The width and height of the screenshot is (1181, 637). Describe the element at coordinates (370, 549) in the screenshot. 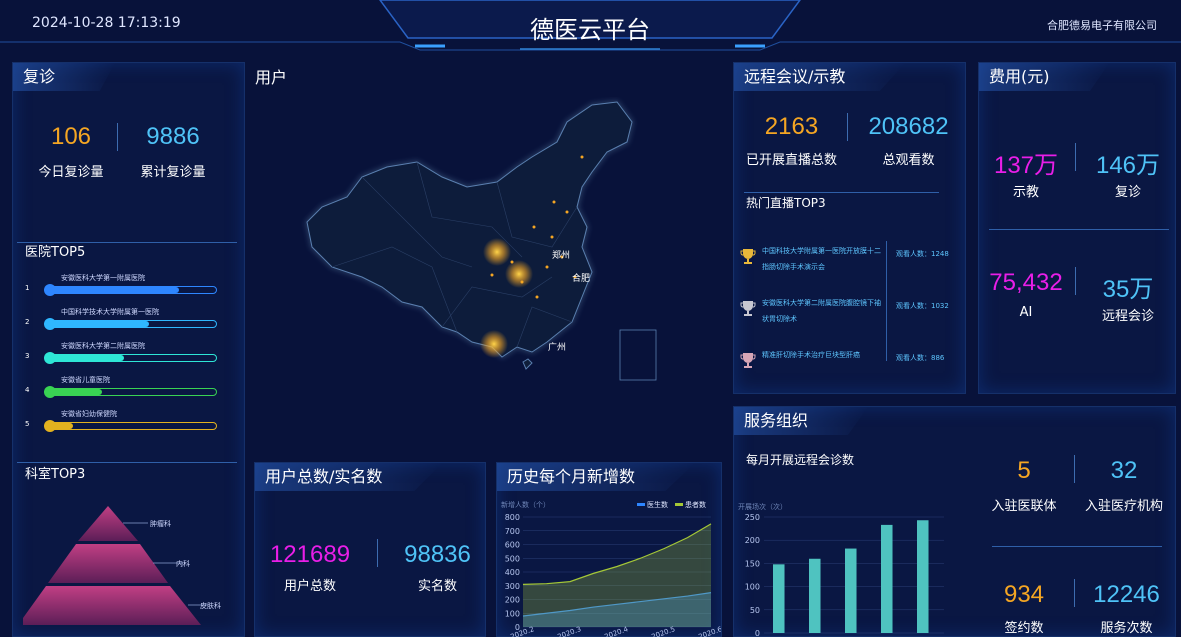

I see `user-total-panel: 用户总数/实名数 121689 98836 用户总数 实名数` at that location.